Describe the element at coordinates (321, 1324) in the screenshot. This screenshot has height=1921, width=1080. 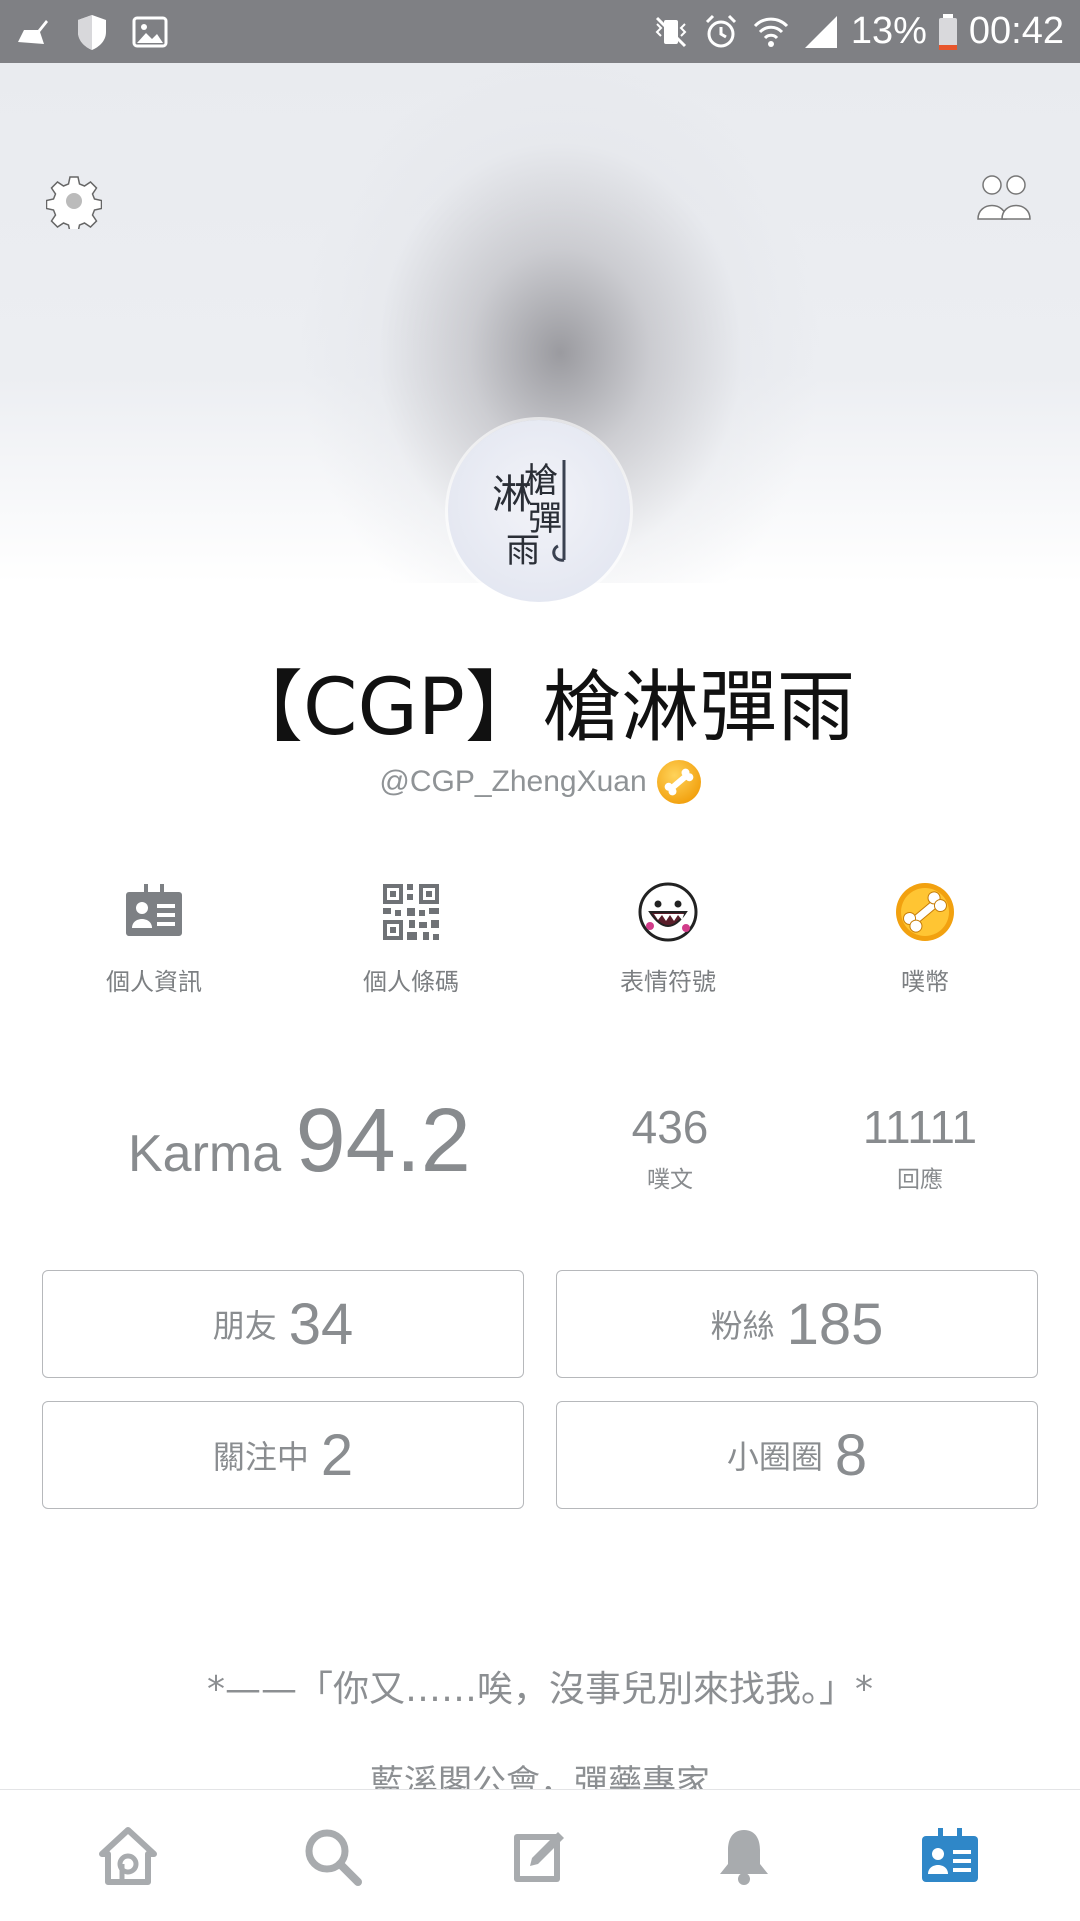
I see `friends-count: 34` at that location.